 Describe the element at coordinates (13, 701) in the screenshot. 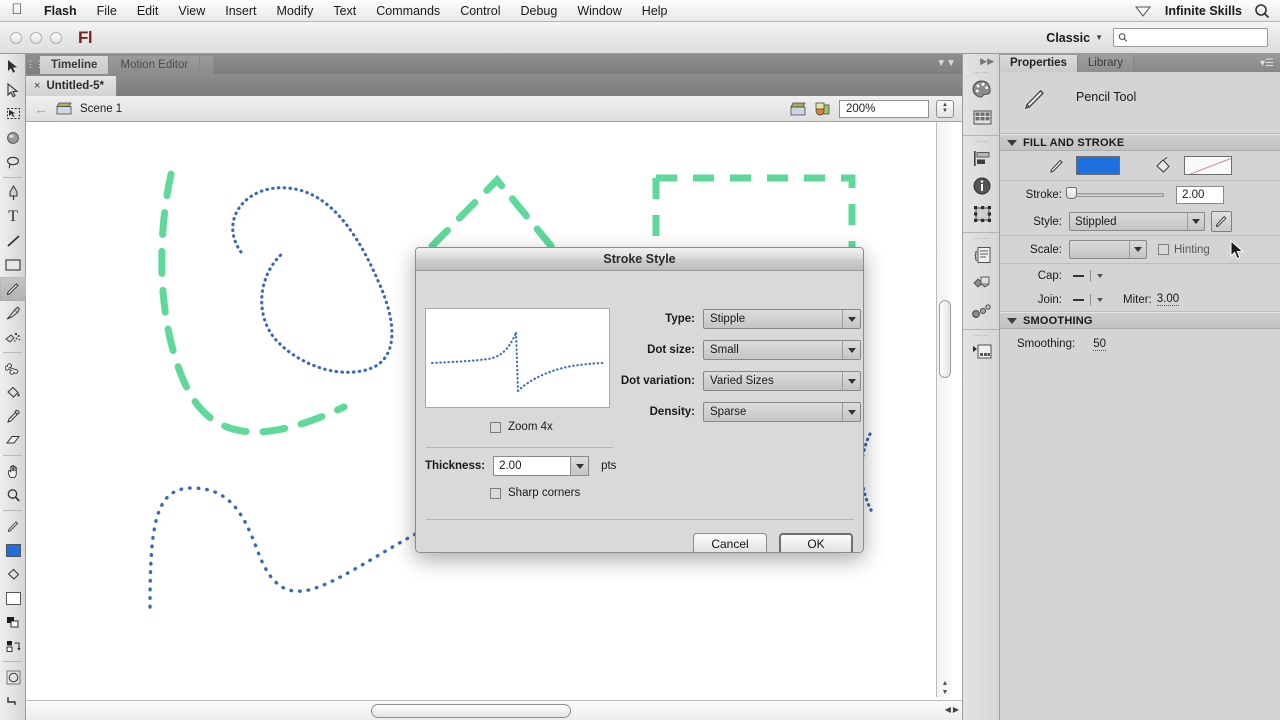

I see `smooth-option-icon` at that location.